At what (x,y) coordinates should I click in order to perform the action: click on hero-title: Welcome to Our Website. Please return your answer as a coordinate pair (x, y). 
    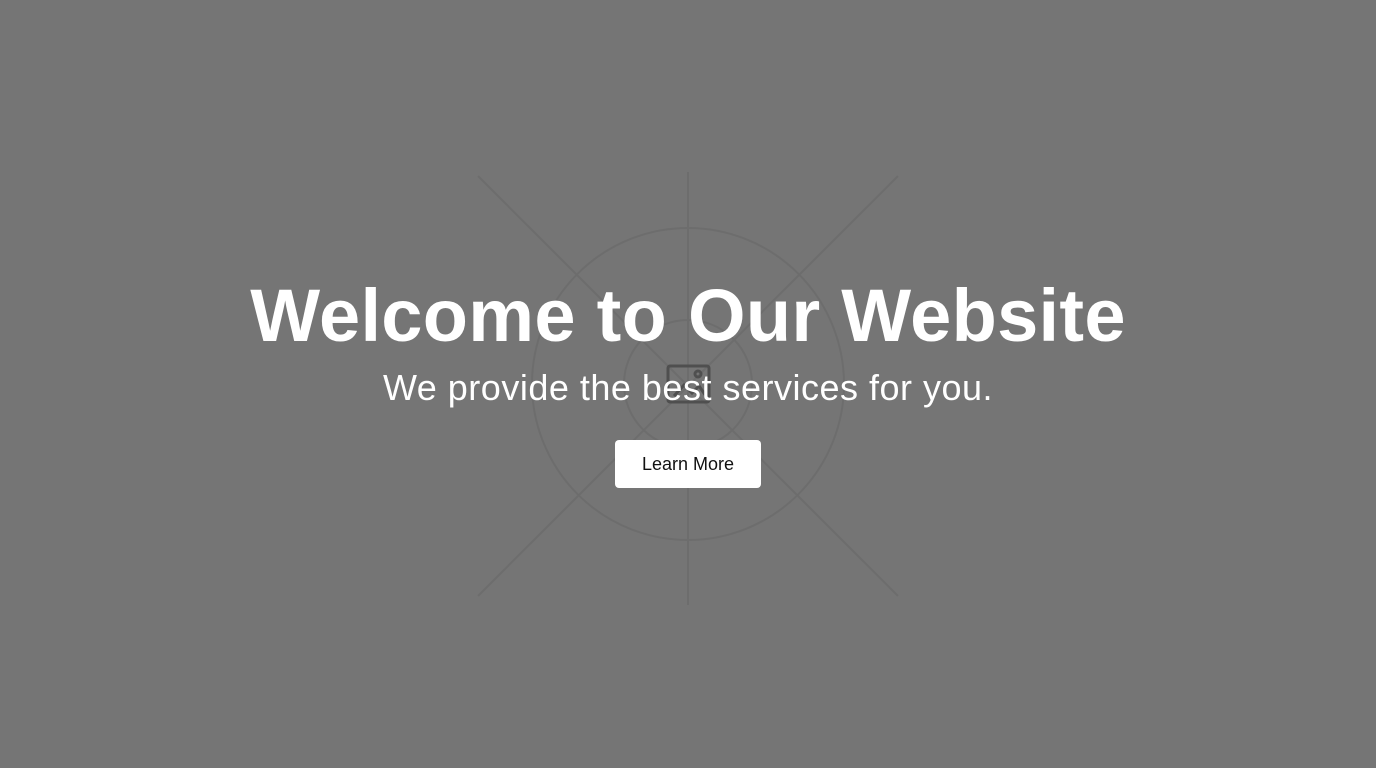
    Looking at the image, I should click on (688, 315).